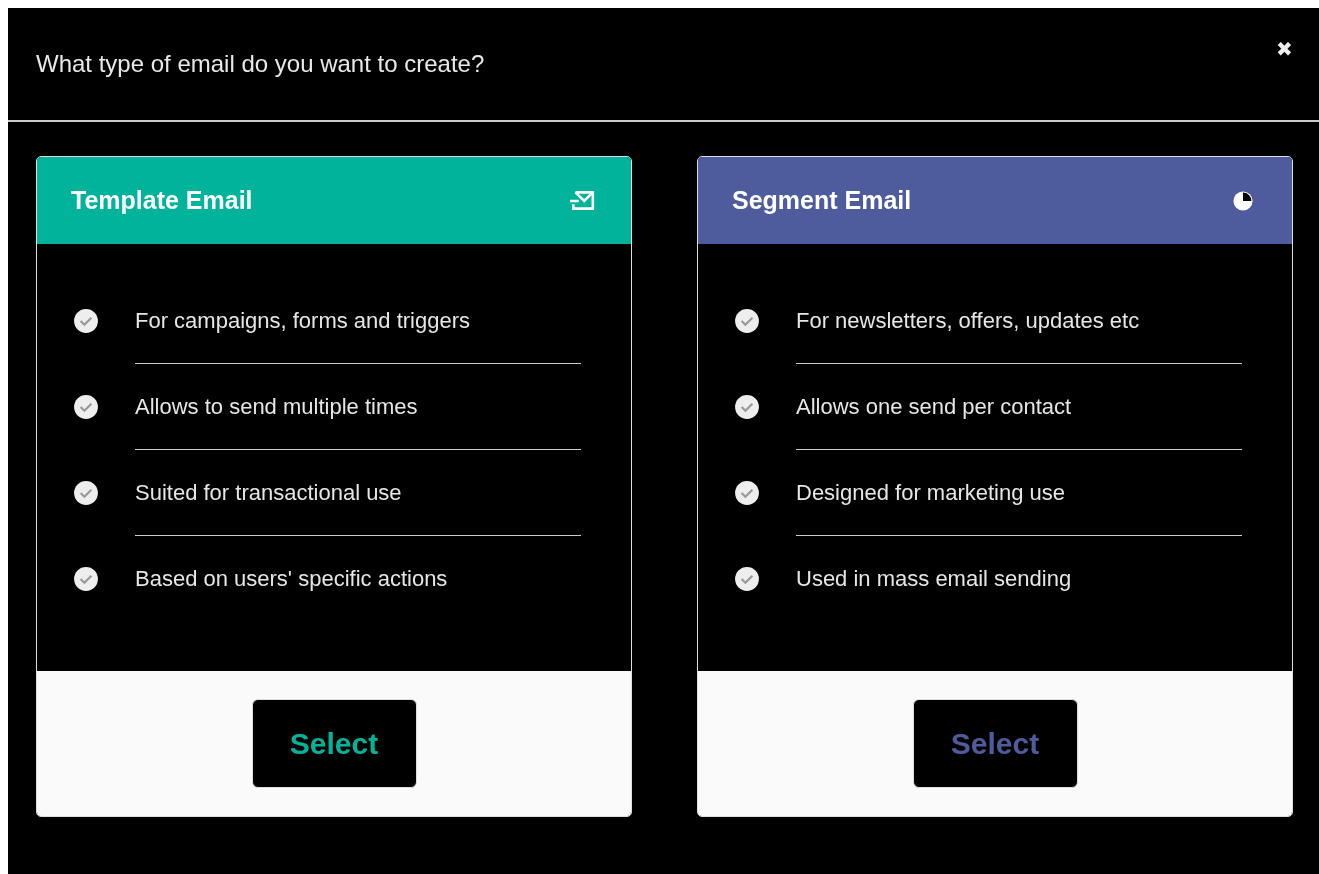  Describe the element at coordinates (1284, 49) in the screenshot. I see `close-button: ✖` at that location.